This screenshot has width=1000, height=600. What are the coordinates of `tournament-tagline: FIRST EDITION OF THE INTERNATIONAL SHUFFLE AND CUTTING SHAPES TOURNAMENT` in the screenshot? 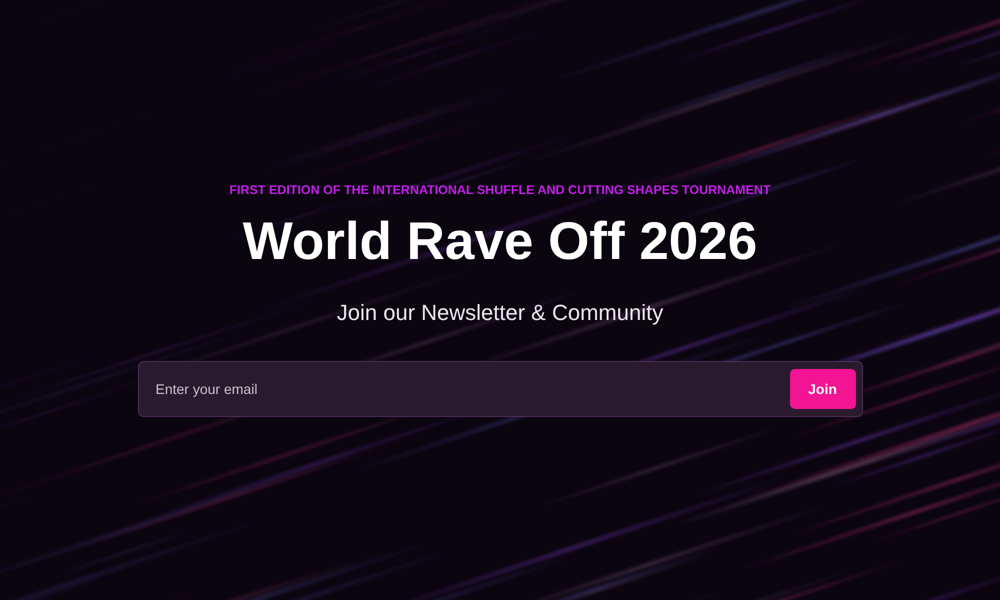 It's located at (500, 190).